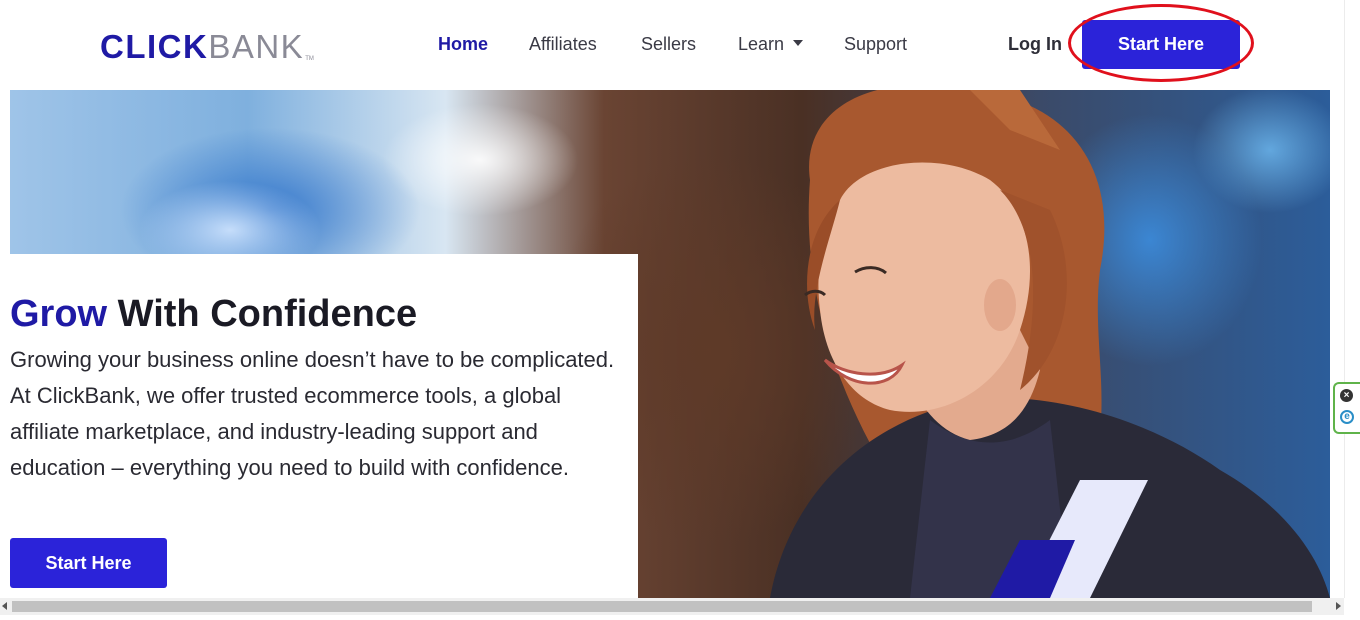  I want to click on extension-icon: e, so click(1347, 417).